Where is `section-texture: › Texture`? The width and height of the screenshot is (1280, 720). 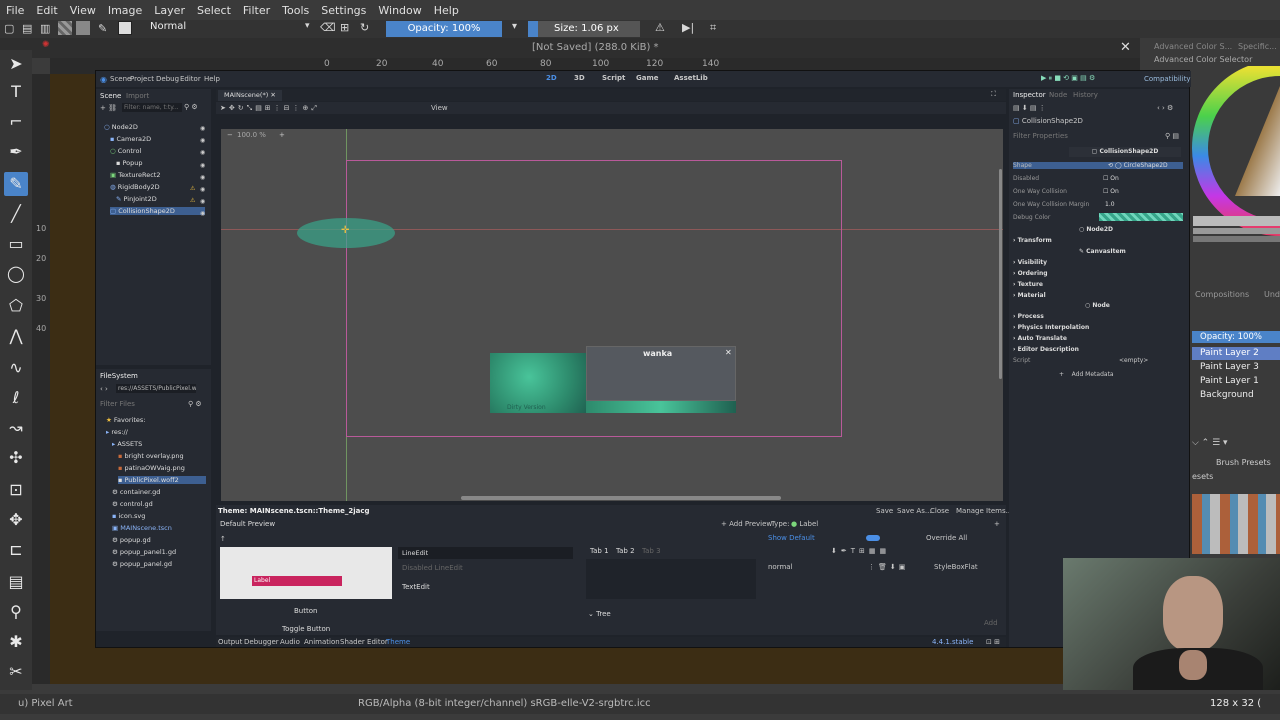
section-texture: › Texture is located at coordinates (1028, 284).